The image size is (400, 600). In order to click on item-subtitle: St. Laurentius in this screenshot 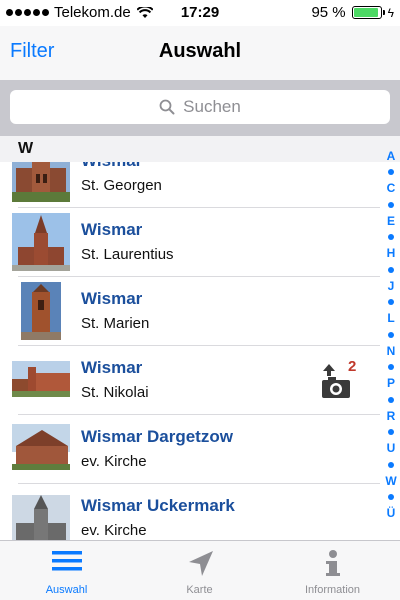, I will do `click(127, 254)`.